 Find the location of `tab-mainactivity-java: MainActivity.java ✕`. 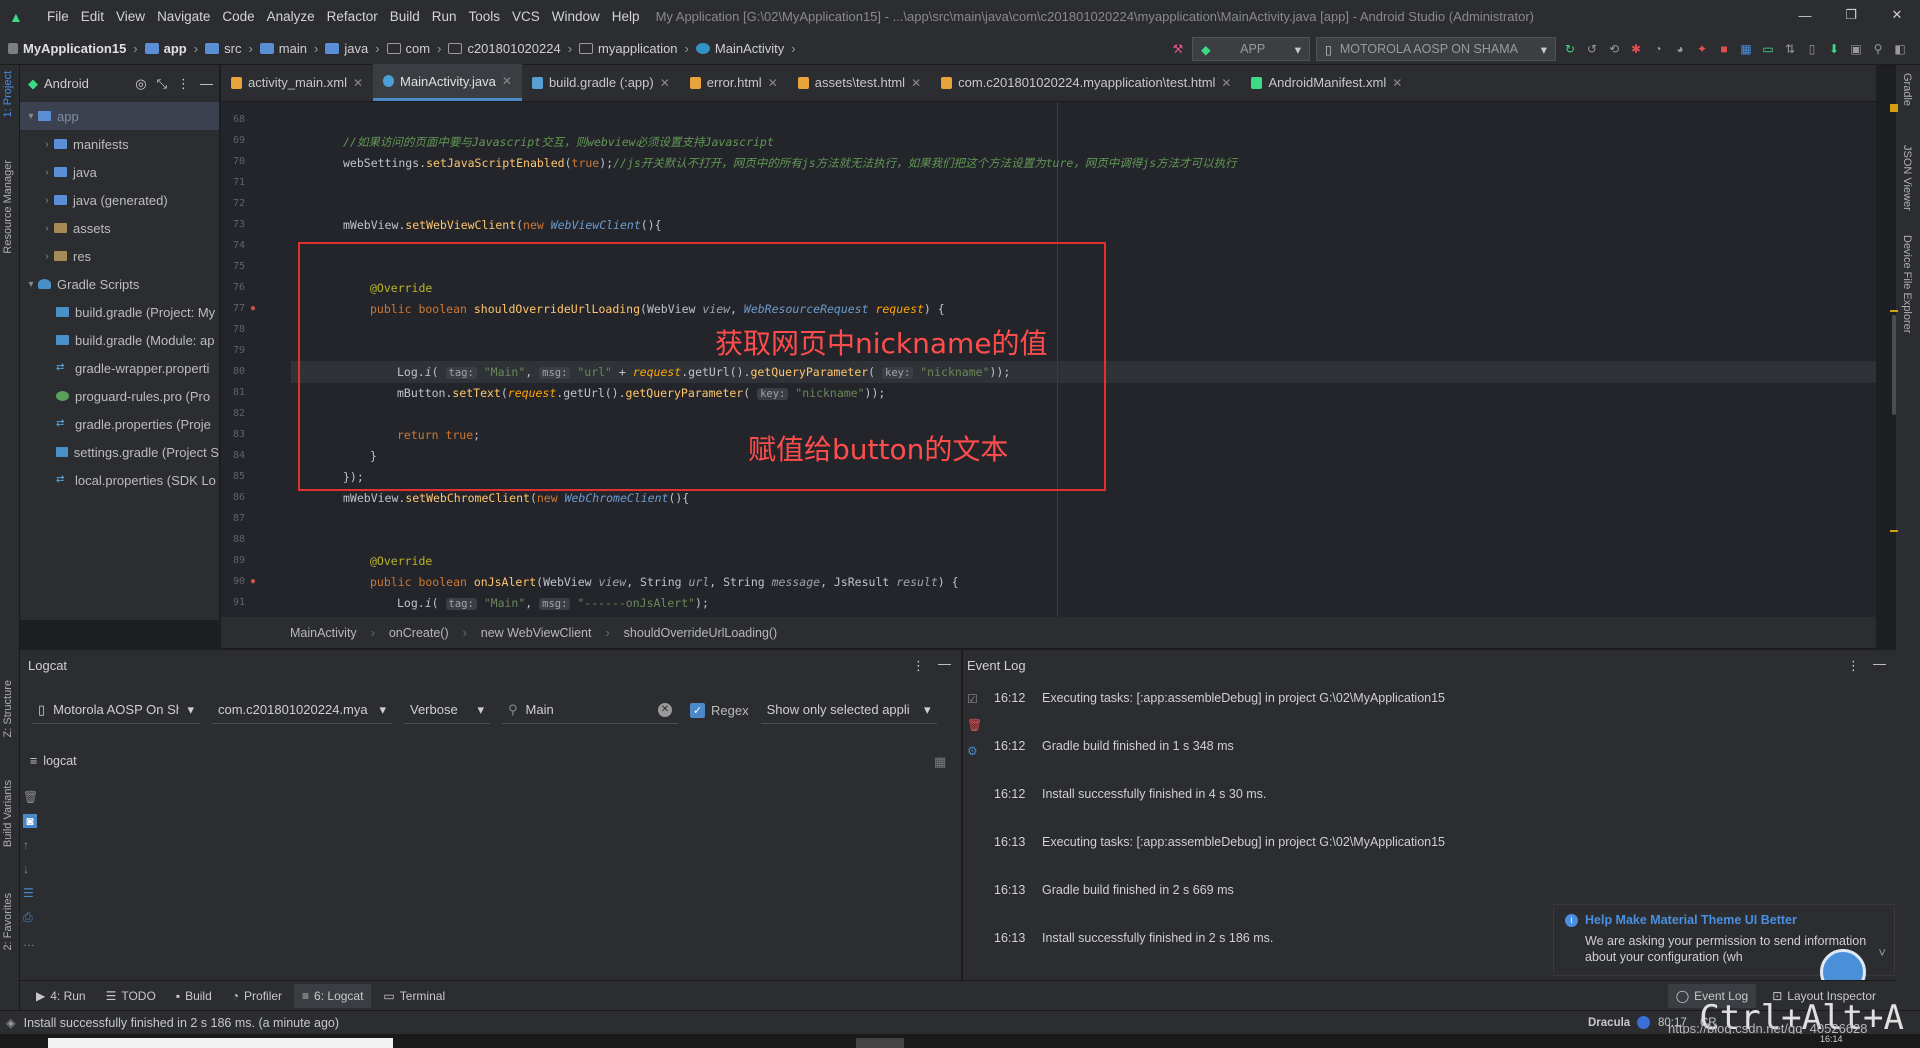

tab-mainactivity-java: MainActivity.java ✕ is located at coordinates (447, 82).